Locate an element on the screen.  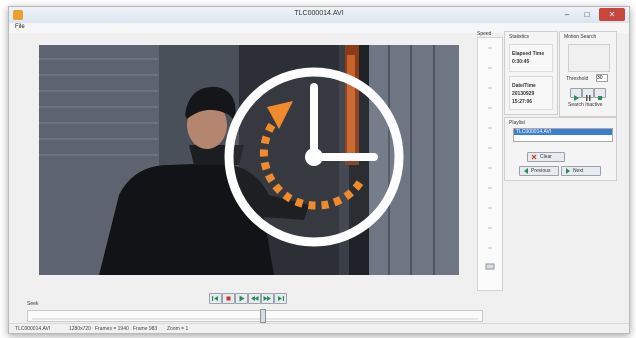
datetime-box: Date/Time 20130929 15:27:06 is located at coordinates (531, 93).